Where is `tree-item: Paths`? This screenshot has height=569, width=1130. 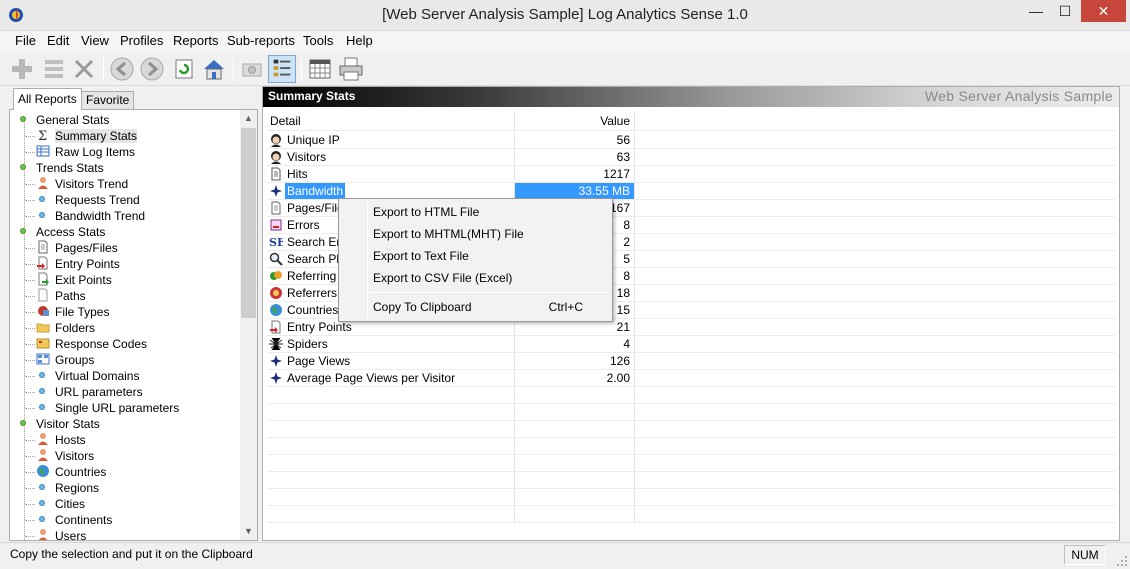
tree-item: Paths is located at coordinates (70, 296).